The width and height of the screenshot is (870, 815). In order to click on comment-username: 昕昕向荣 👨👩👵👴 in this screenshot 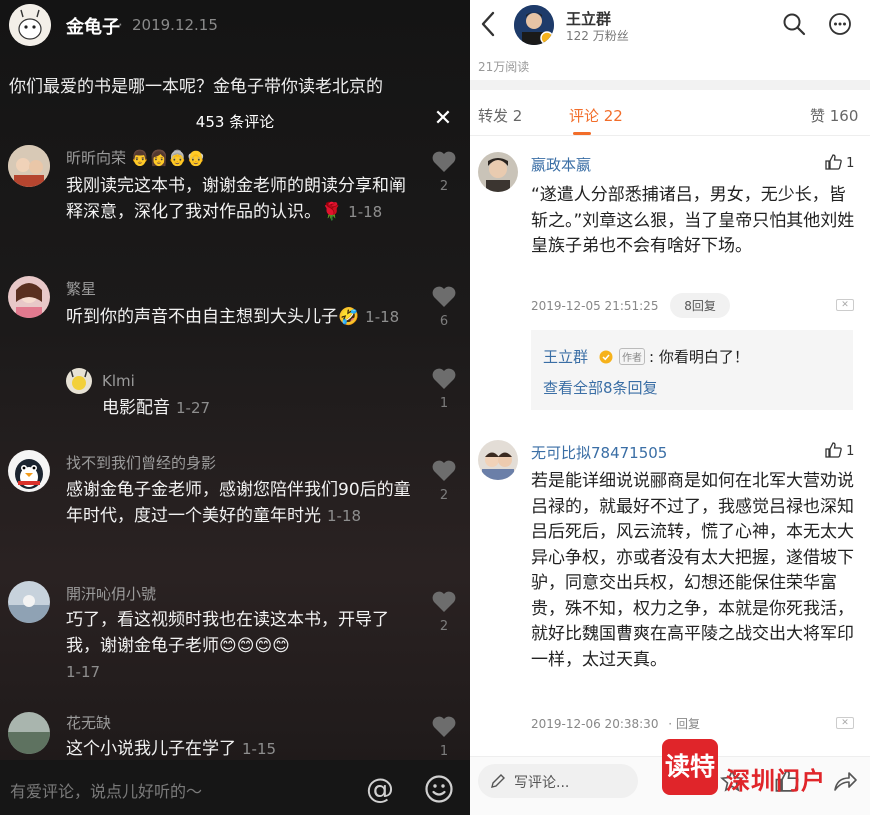, I will do `click(136, 157)`.